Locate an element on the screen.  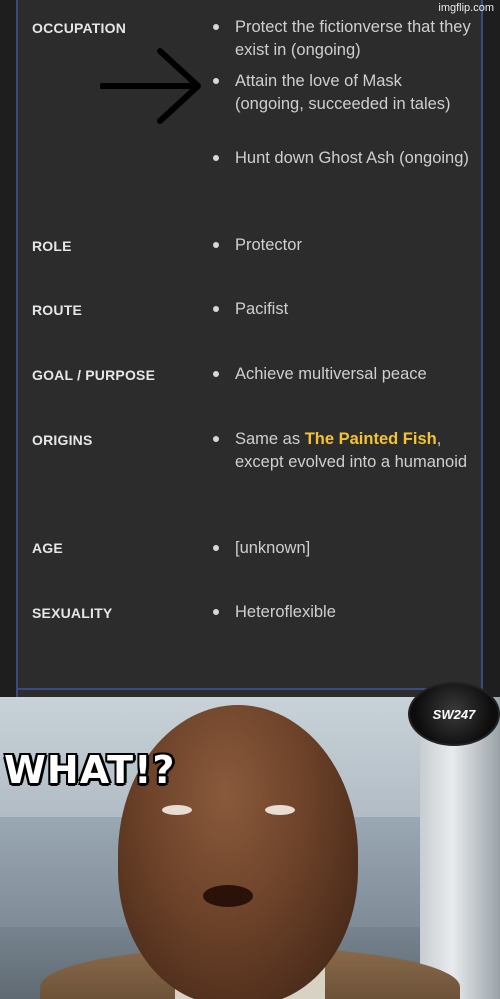
logo-text: SW247 is located at coordinates (454, 714).